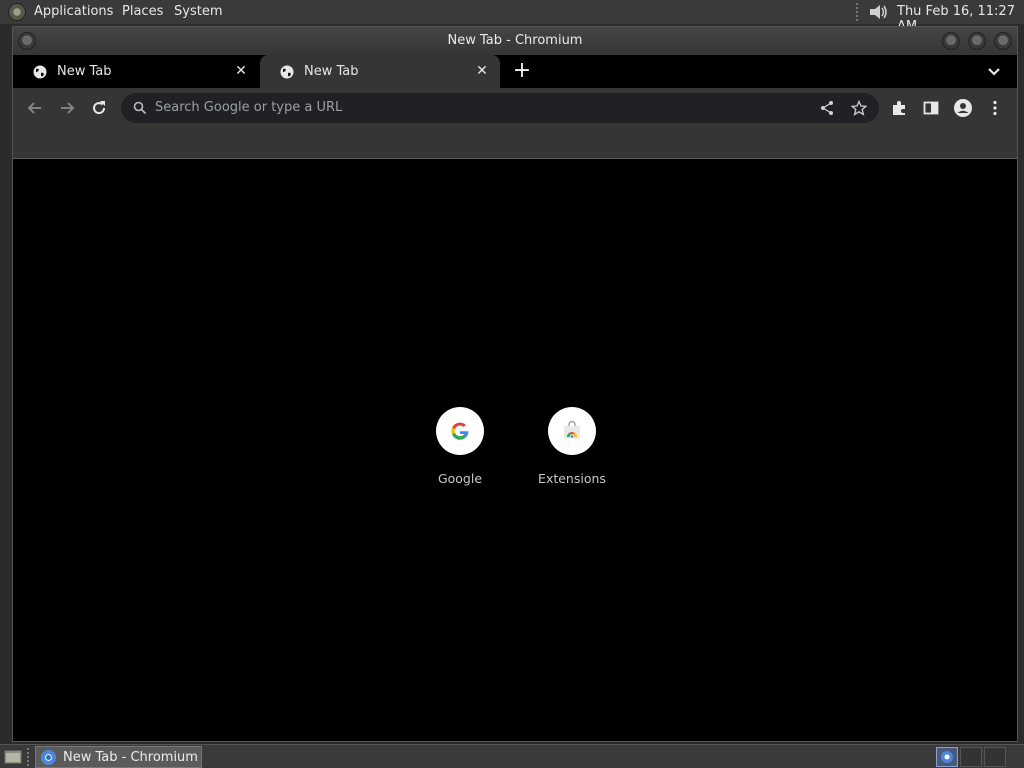 This screenshot has height=768, width=1024. I want to click on extensions-puzzle-icon, so click(899, 108).